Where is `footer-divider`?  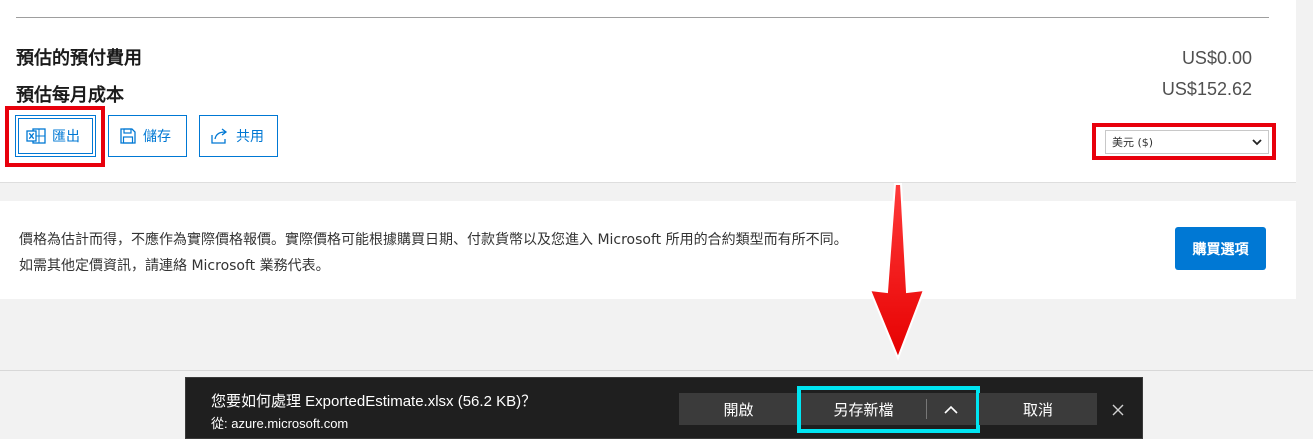 footer-divider is located at coordinates (656, 370).